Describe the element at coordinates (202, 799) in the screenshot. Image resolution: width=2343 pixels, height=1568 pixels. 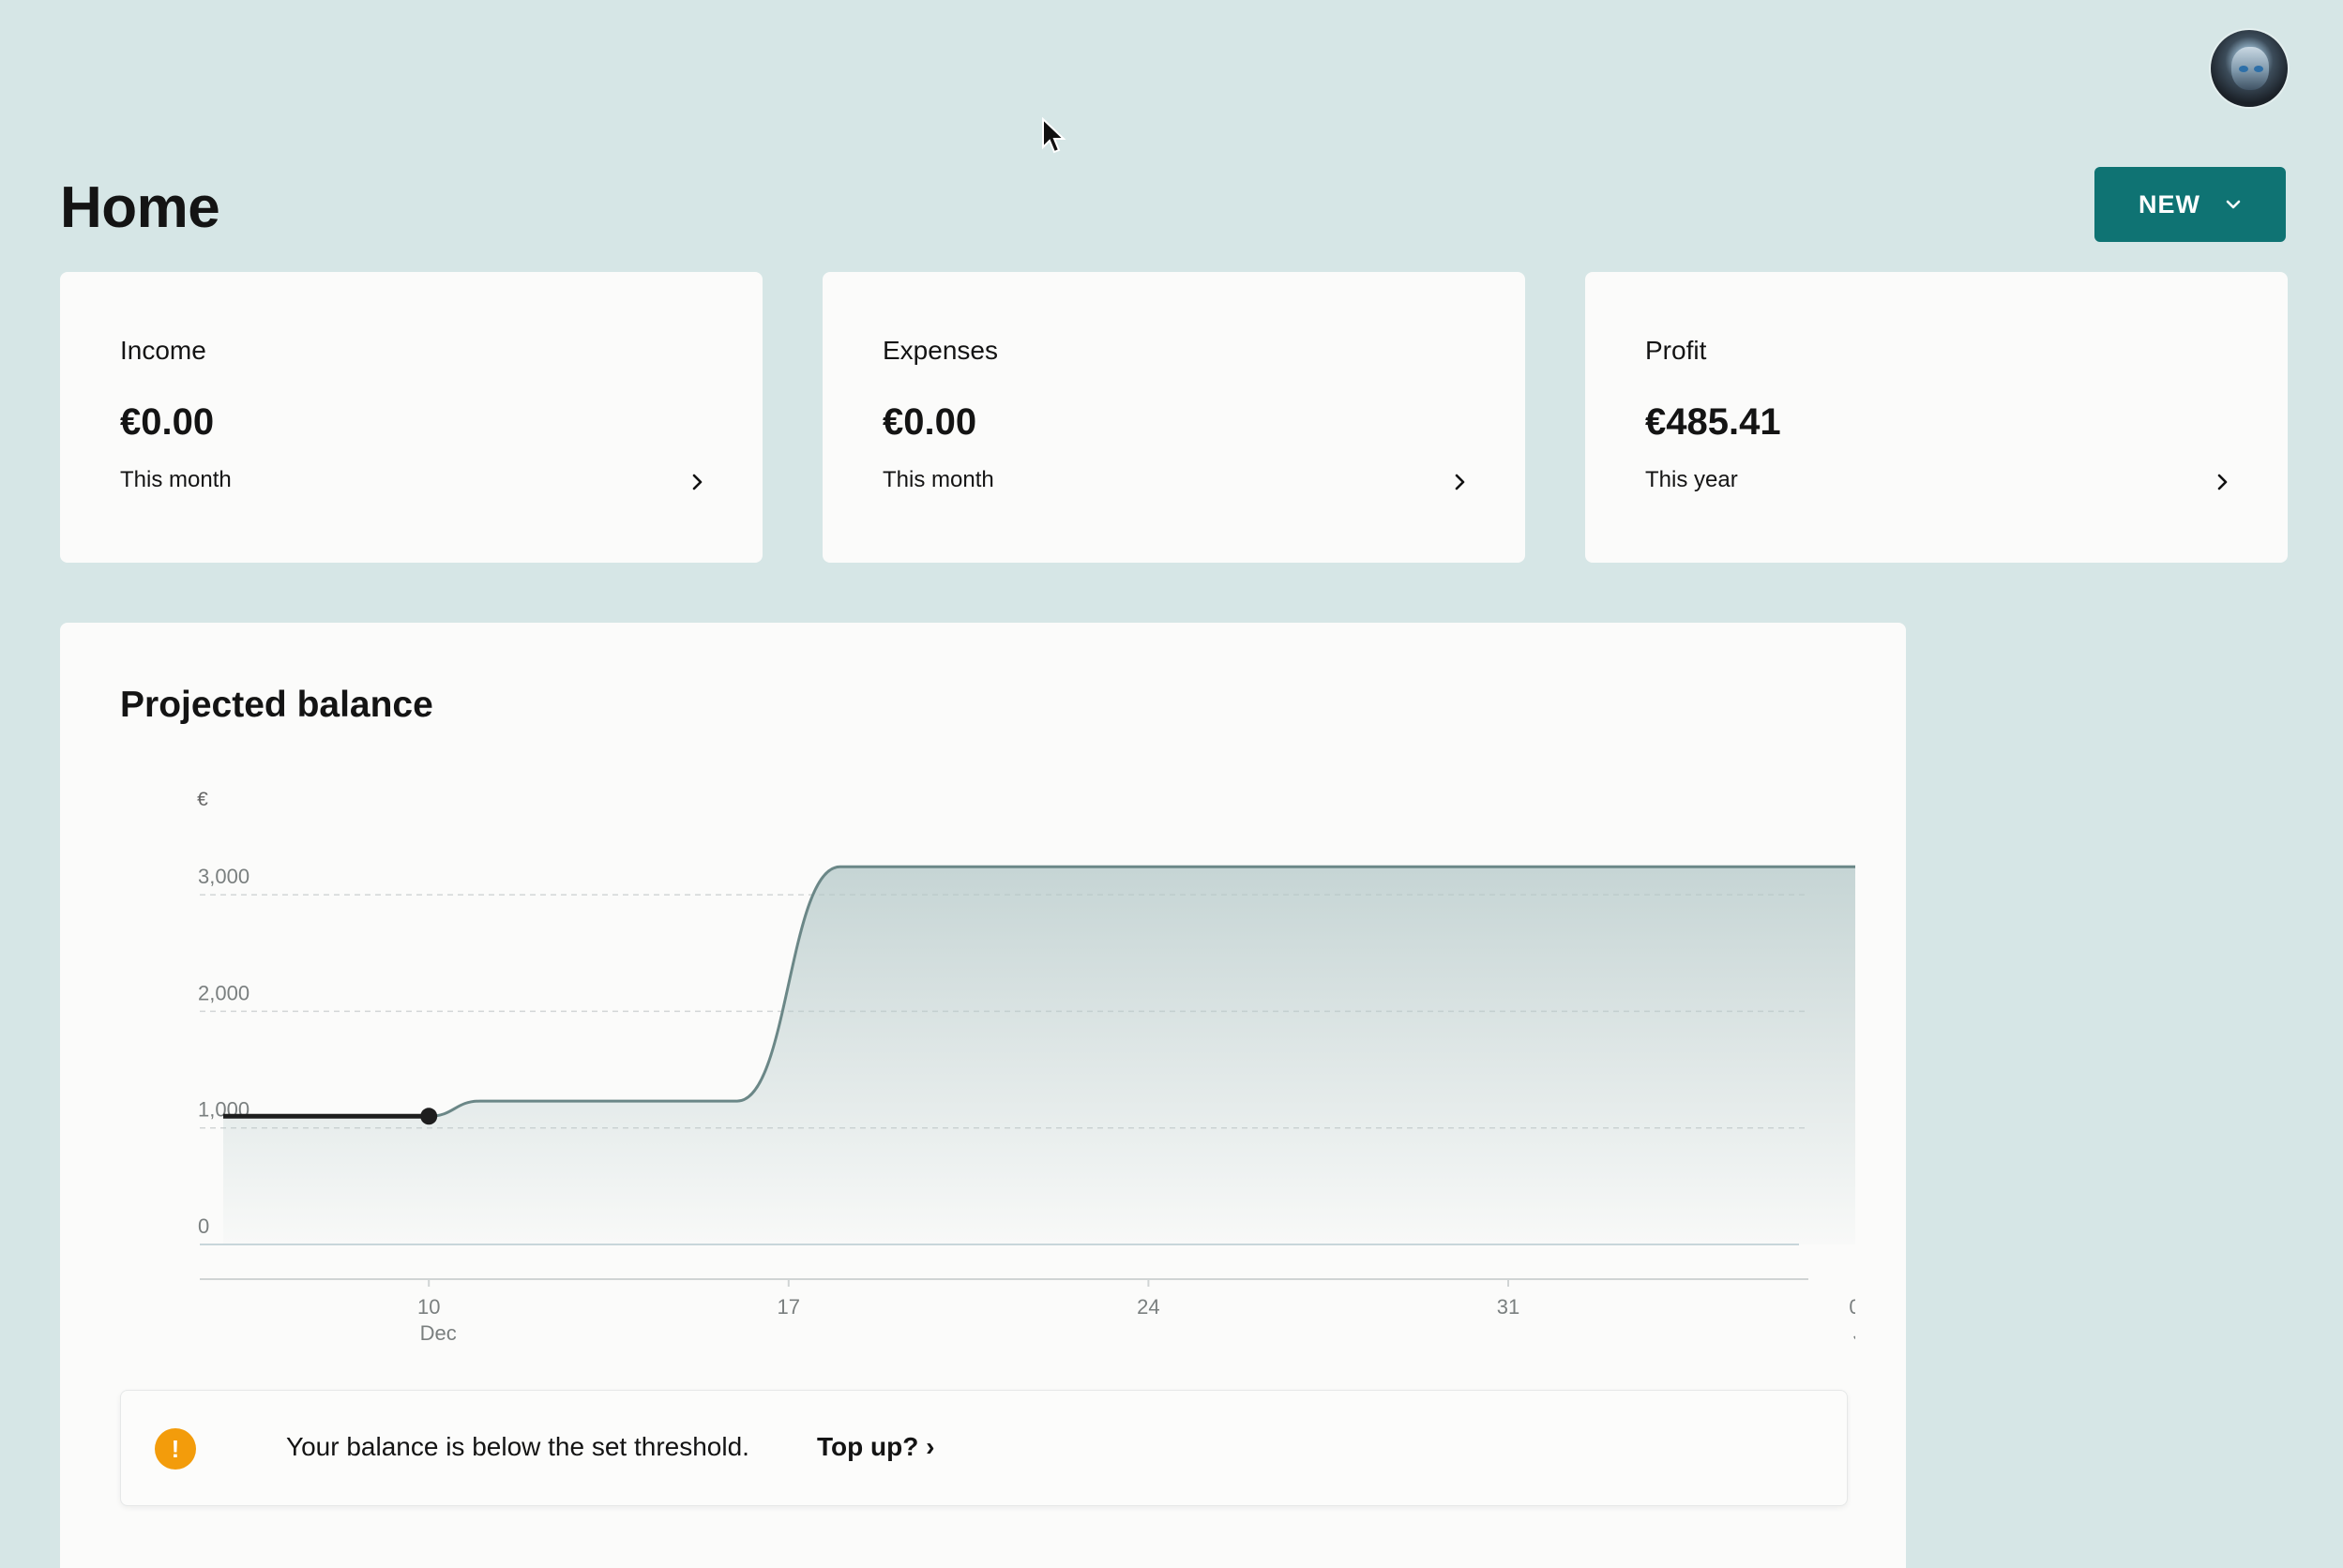
I see `y-axis-unit-label: €` at that location.